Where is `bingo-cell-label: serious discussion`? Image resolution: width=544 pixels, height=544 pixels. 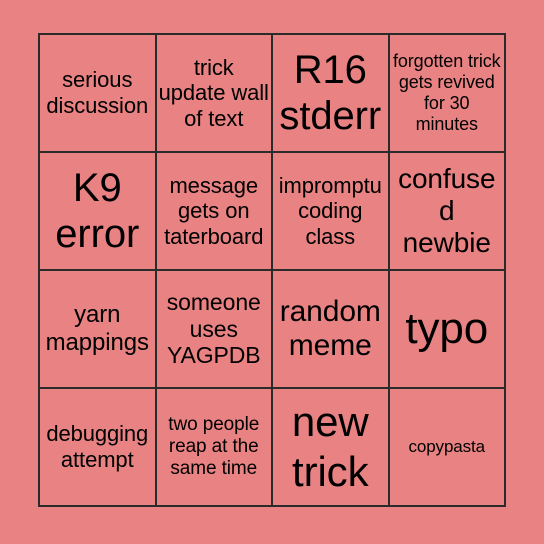
bingo-cell-label: serious discussion is located at coordinates (97, 92).